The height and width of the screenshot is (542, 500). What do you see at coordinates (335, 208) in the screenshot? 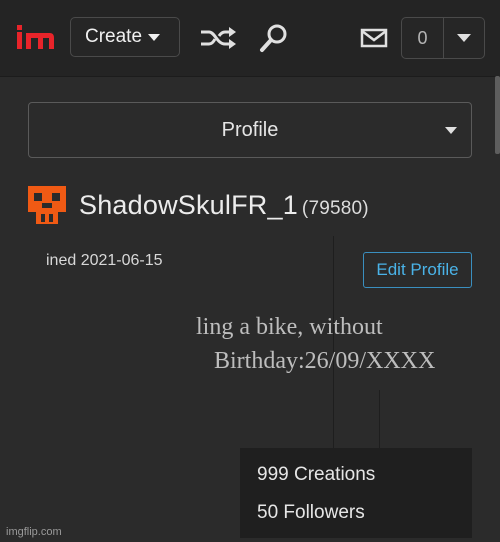
I see `user-points: (79580)` at bounding box center [335, 208].